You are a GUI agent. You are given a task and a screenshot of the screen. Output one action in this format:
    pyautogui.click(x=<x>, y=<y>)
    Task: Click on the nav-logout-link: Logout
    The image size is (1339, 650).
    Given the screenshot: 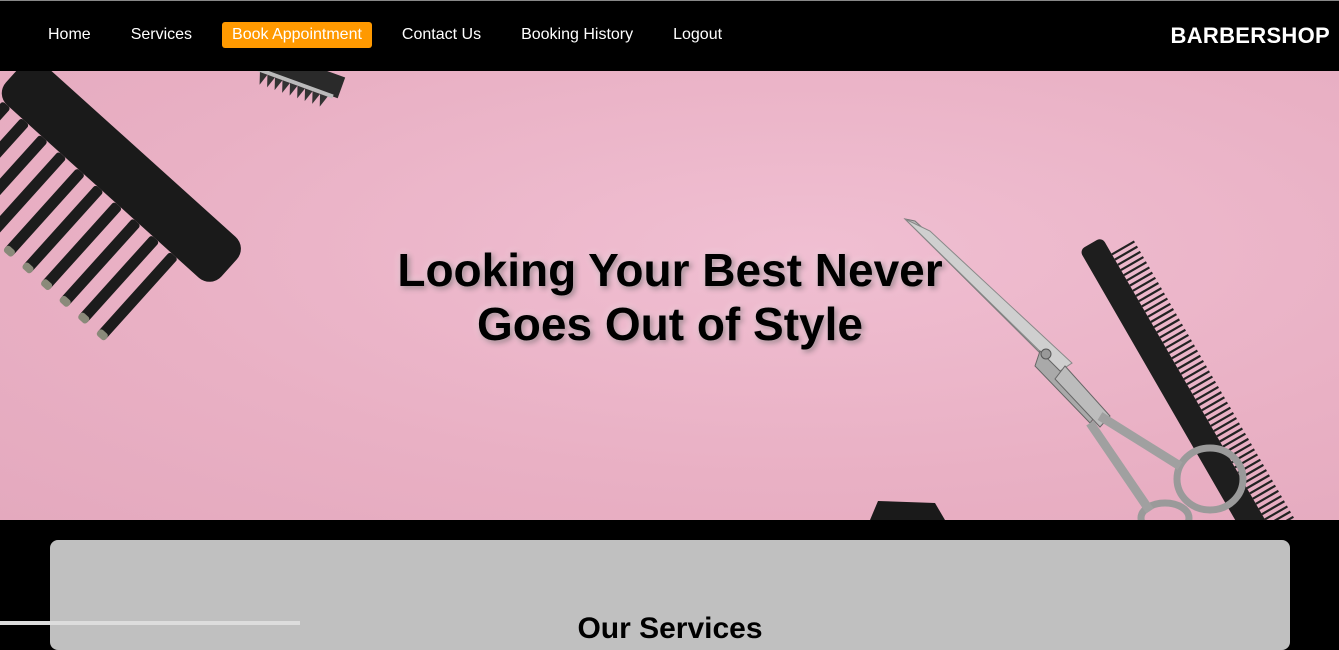 What is the action you would take?
    pyautogui.click(x=697, y=35)
    